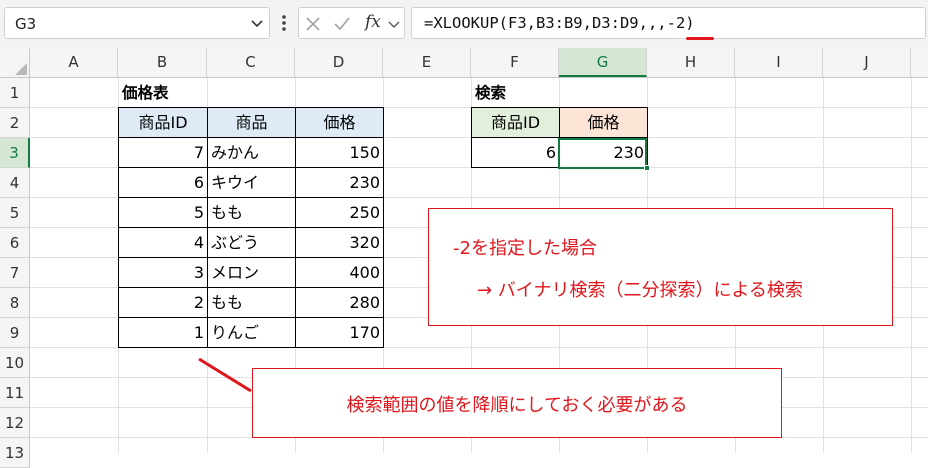 The height and width of the screenshot is (468, 928). What do you see at coordinates (163, 333) in the screenshot?
I see `cell-id: 1` at bounding box center [163, 333].